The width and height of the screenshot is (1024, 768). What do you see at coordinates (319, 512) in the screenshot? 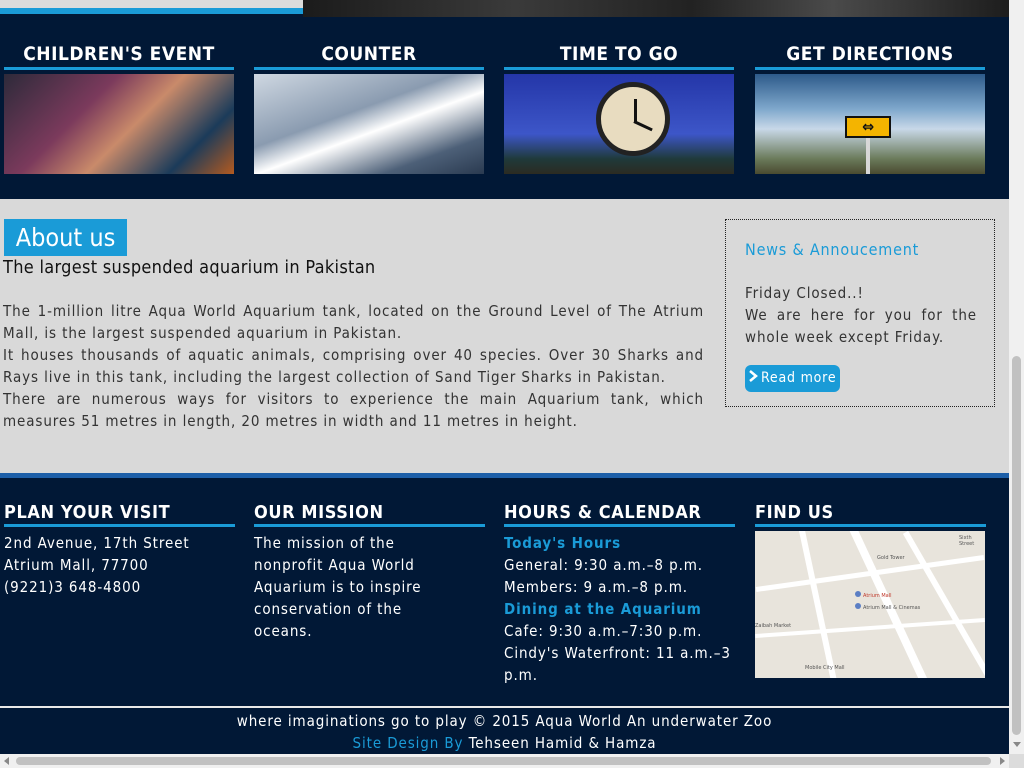
I see `footer-heading: OUR MISSION` at bounding box center [319, 512].